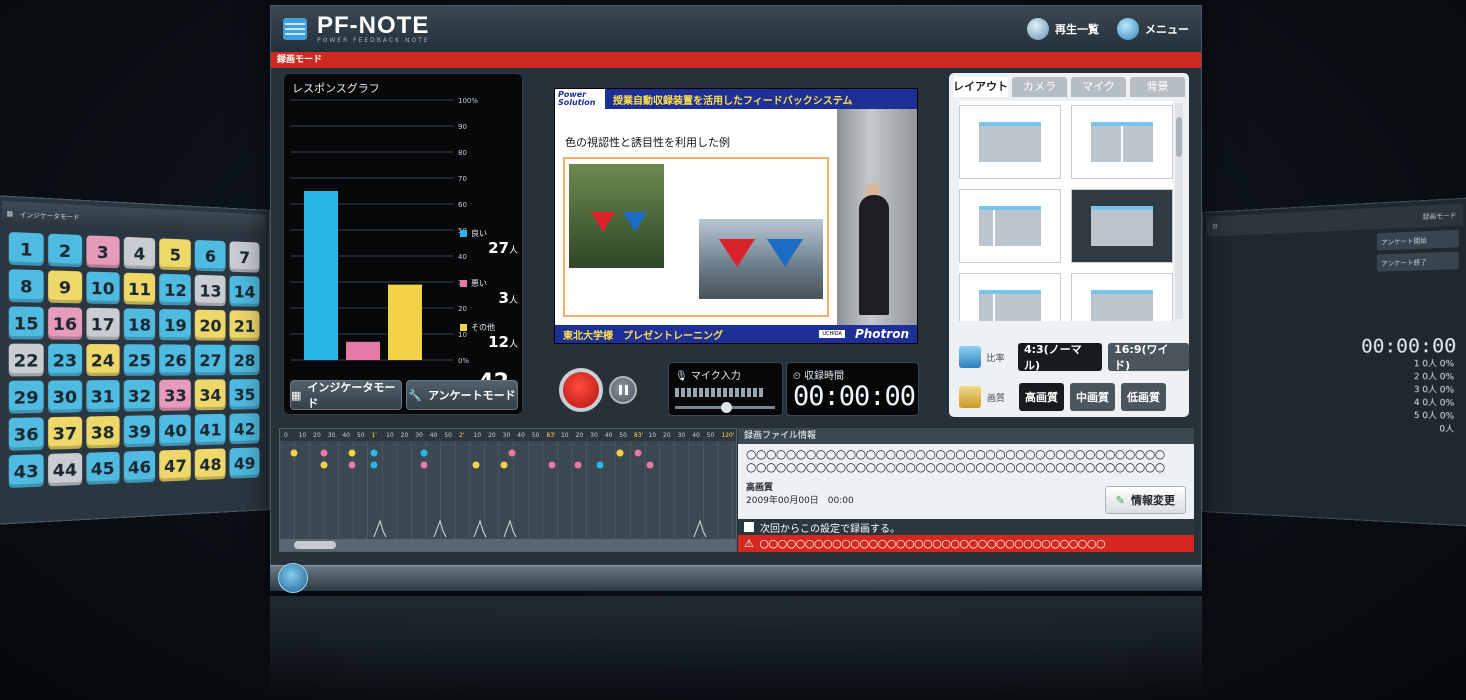 This screenshot has height=700, width=1466. Describe the element at coordinates (1145, 500) in the screenshot. I see `edit-info-button: ✎ 情報変更` at that location.